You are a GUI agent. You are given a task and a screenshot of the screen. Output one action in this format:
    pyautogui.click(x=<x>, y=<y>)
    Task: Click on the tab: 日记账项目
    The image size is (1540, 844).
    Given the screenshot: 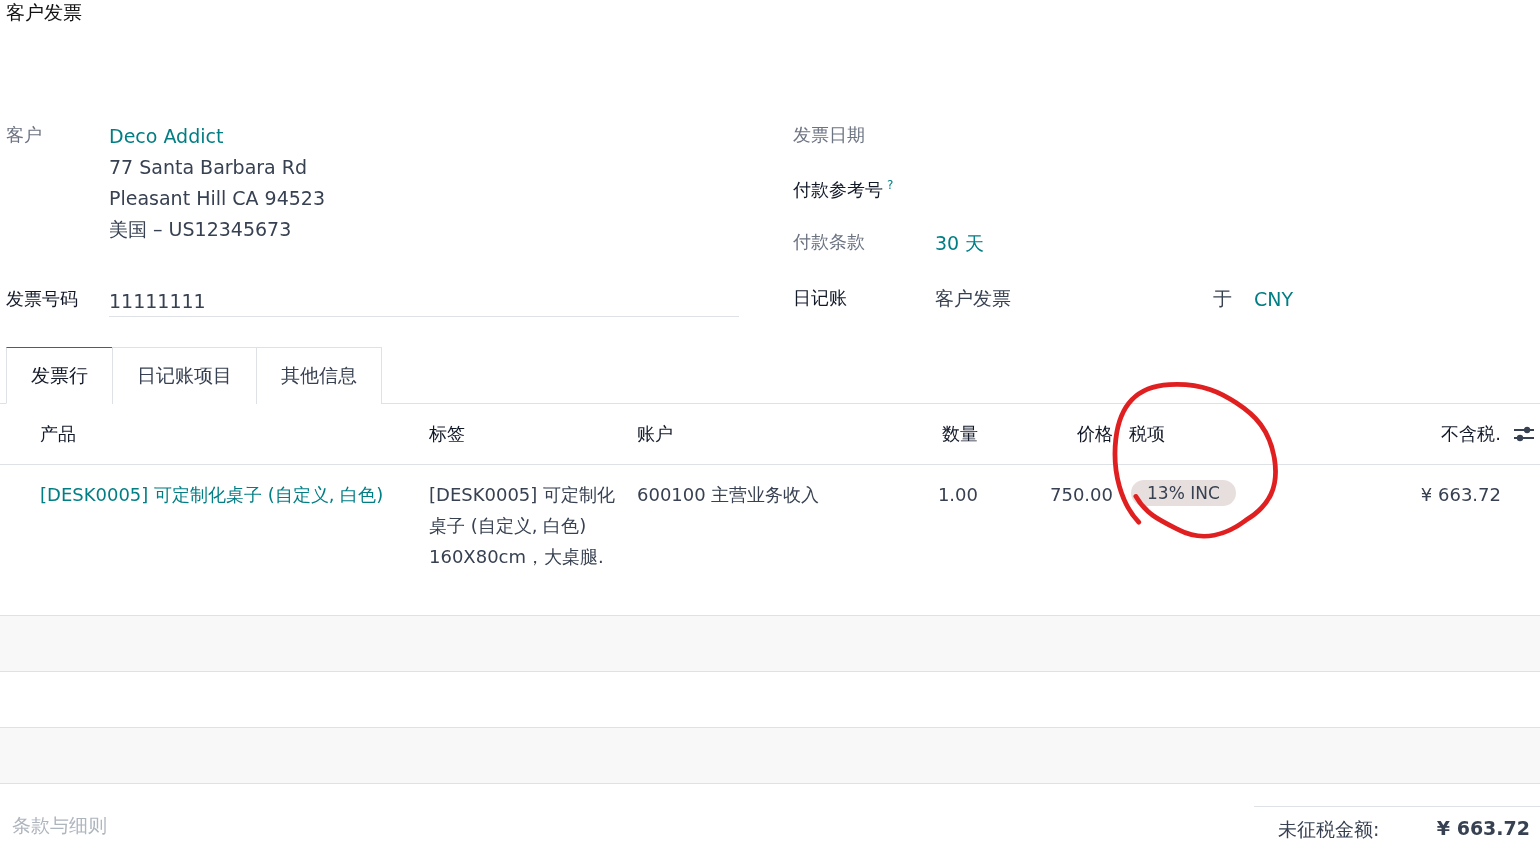 What is the action you would take?
    pyautogui.click(x=184, y=375)
    